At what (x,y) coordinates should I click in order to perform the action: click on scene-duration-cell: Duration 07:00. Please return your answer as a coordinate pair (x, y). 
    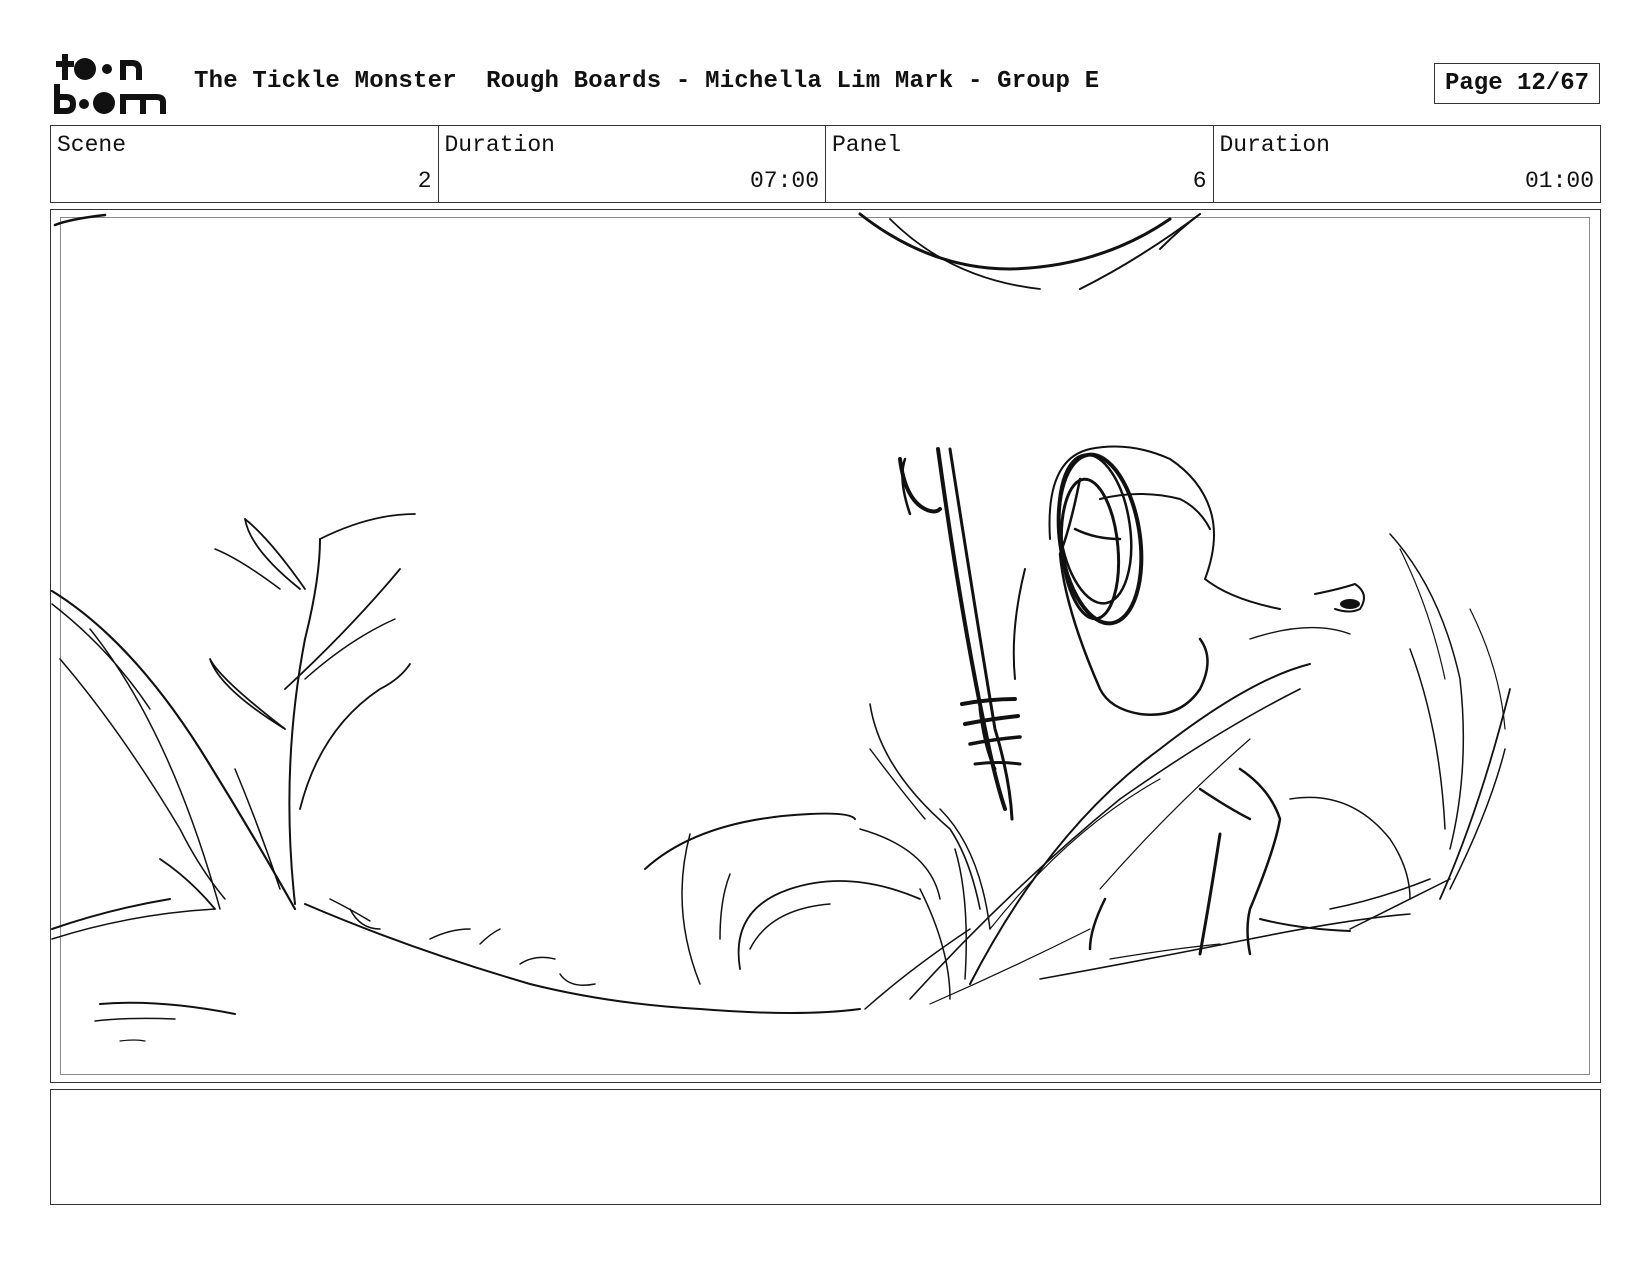
    Looking at the image, I should click on (632, 164).